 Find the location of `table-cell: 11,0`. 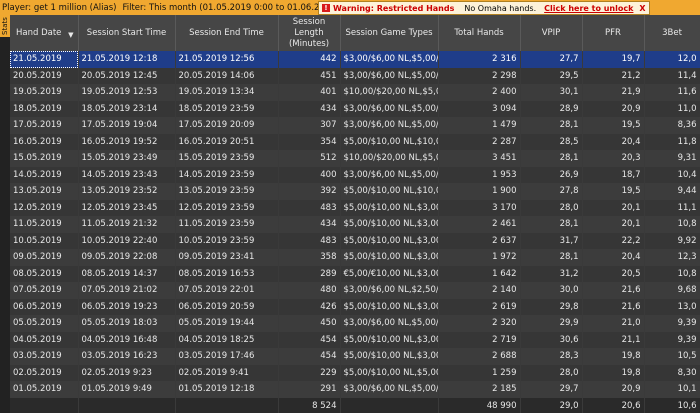

table-cell: 11,0 is located at coordinates (672, 108).